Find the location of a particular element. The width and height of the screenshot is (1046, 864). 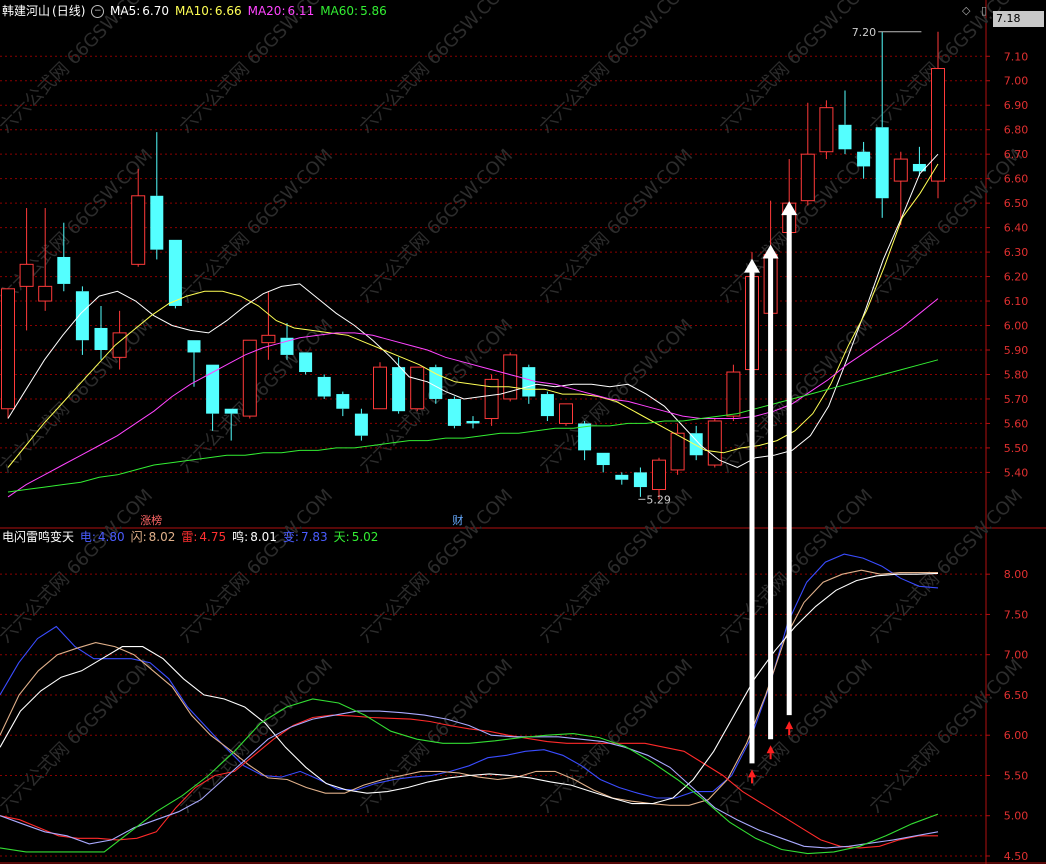

ind-tick-label-2: 5.50 is located at coordinates (1016, 775).